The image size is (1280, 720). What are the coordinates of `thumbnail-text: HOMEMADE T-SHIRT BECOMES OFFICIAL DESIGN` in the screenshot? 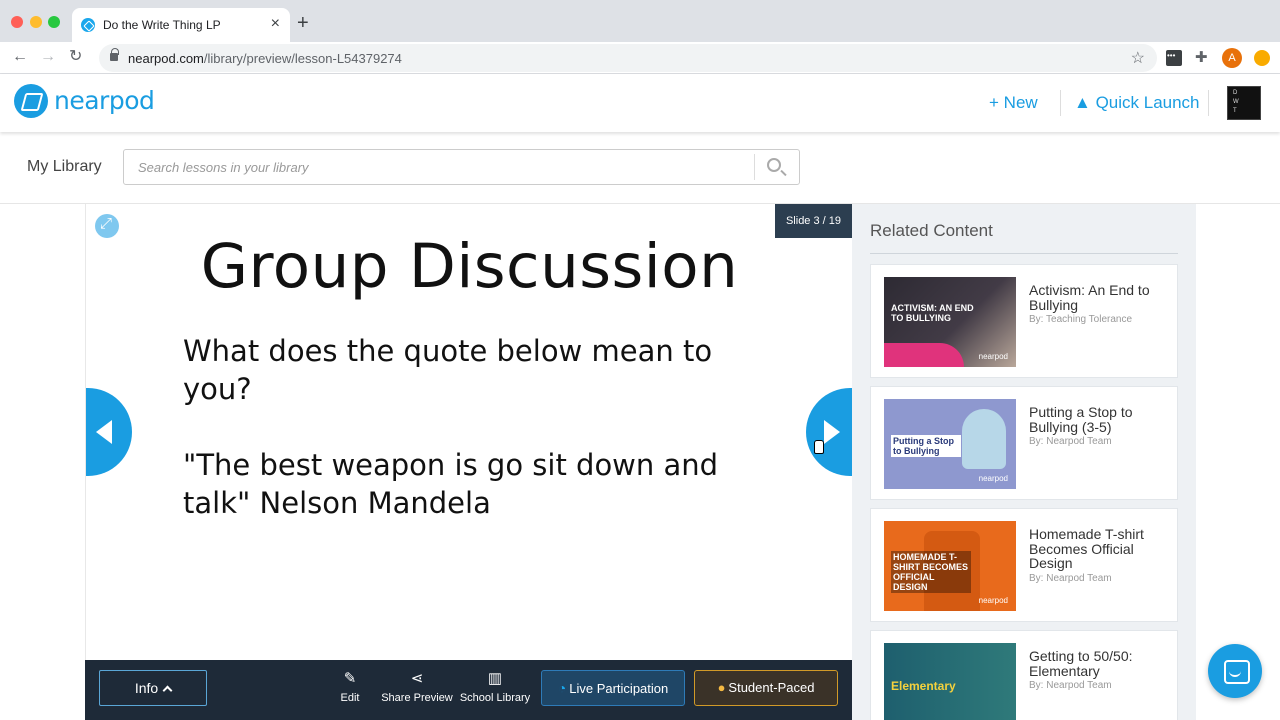 It's located at (931, 572).